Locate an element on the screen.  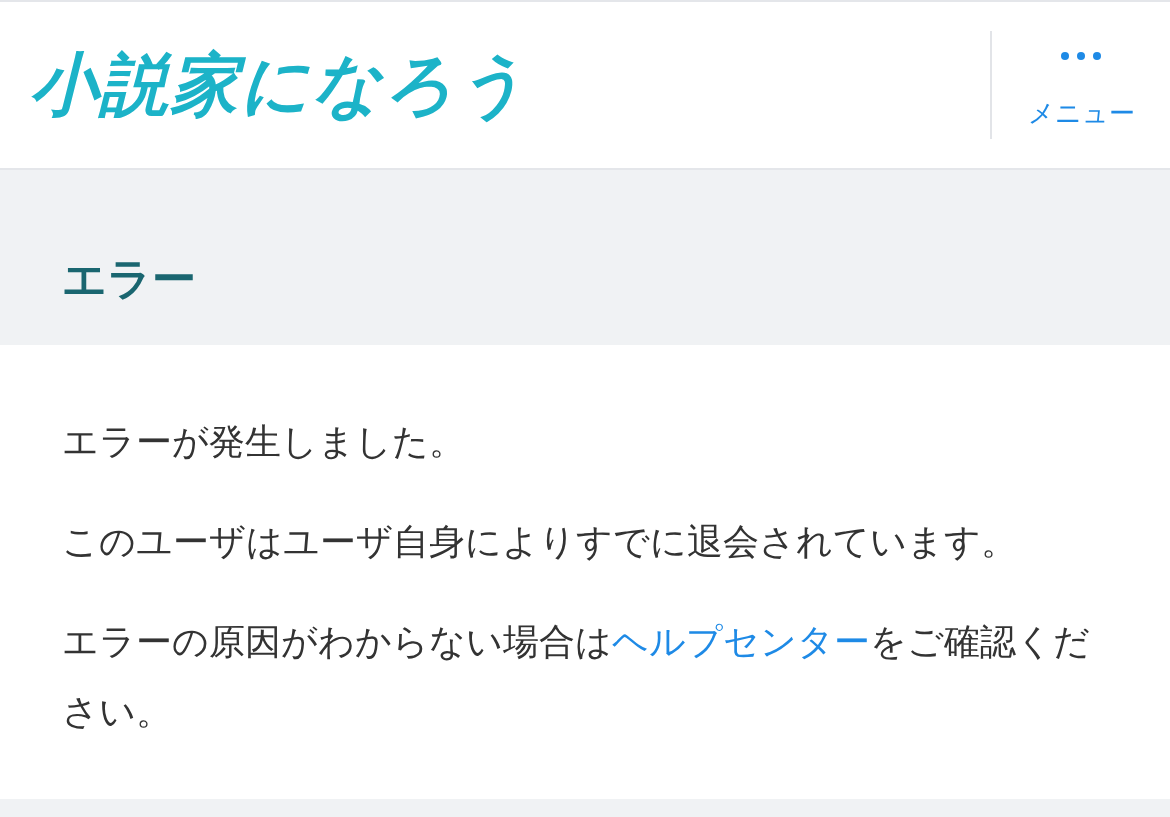
more-icon is located at coordinates (1081, 55).